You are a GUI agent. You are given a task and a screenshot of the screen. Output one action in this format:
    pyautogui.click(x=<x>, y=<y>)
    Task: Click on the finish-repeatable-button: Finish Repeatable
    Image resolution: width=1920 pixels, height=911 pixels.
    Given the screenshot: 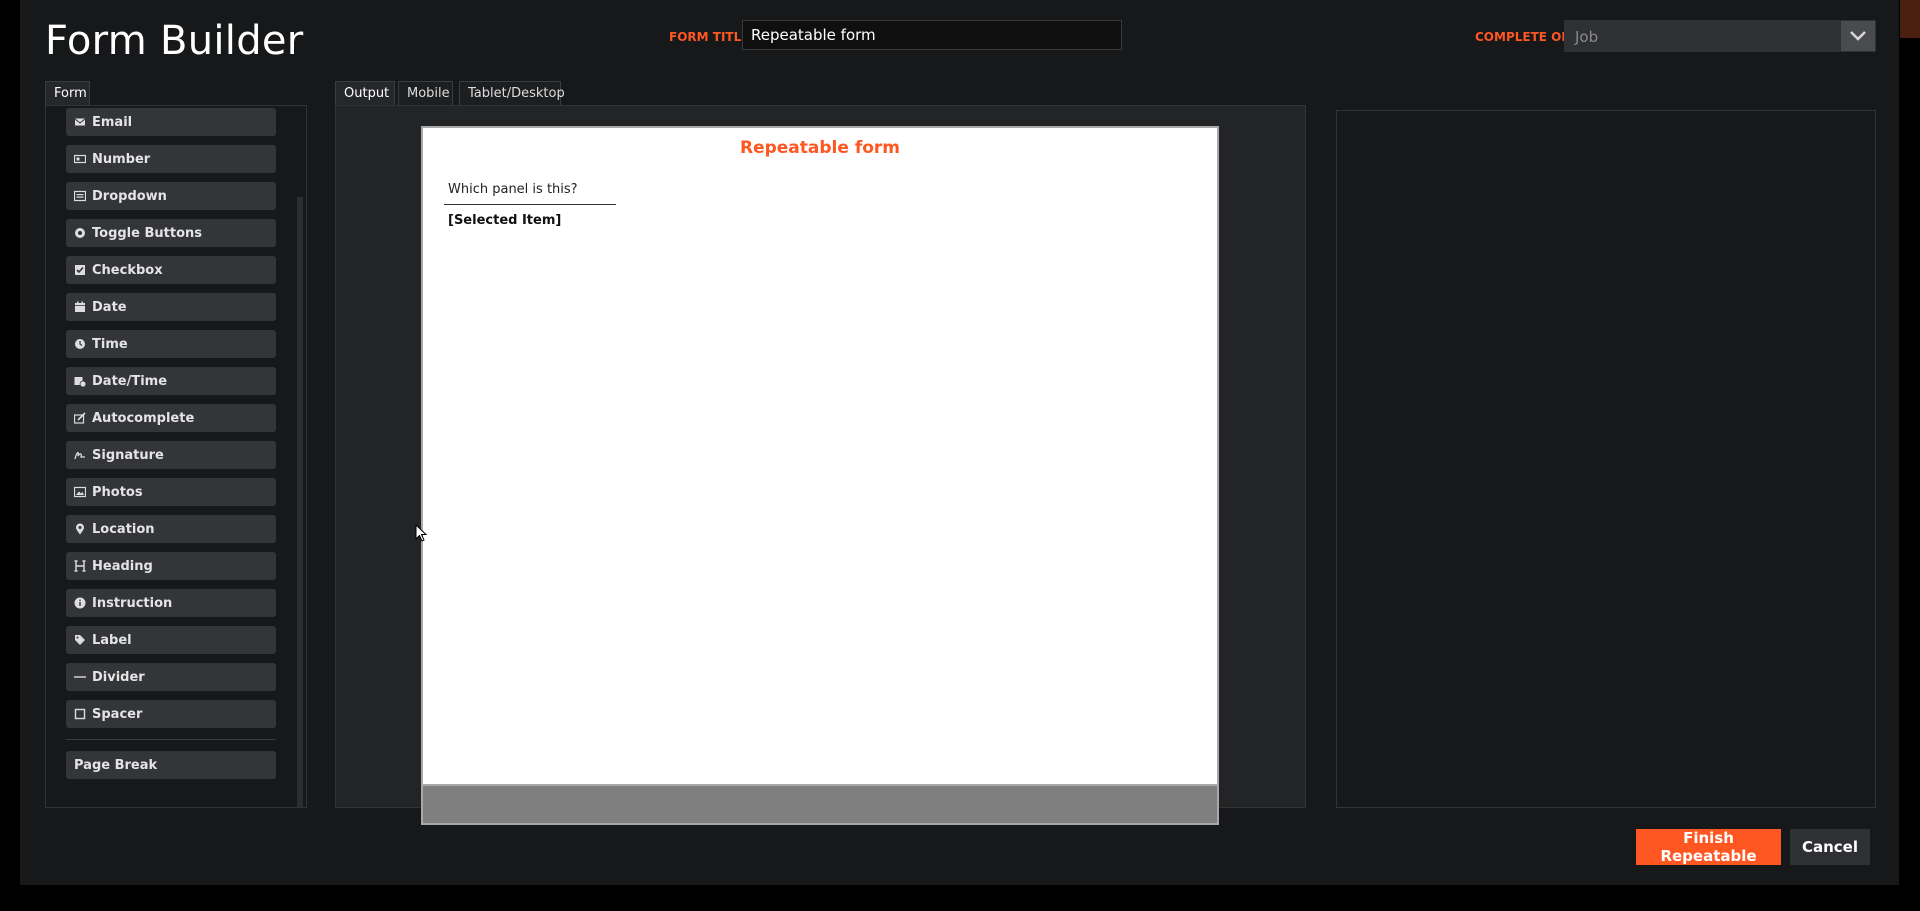 What is the action you would take?
    pyautogui.click(x=1708, y=847)
    